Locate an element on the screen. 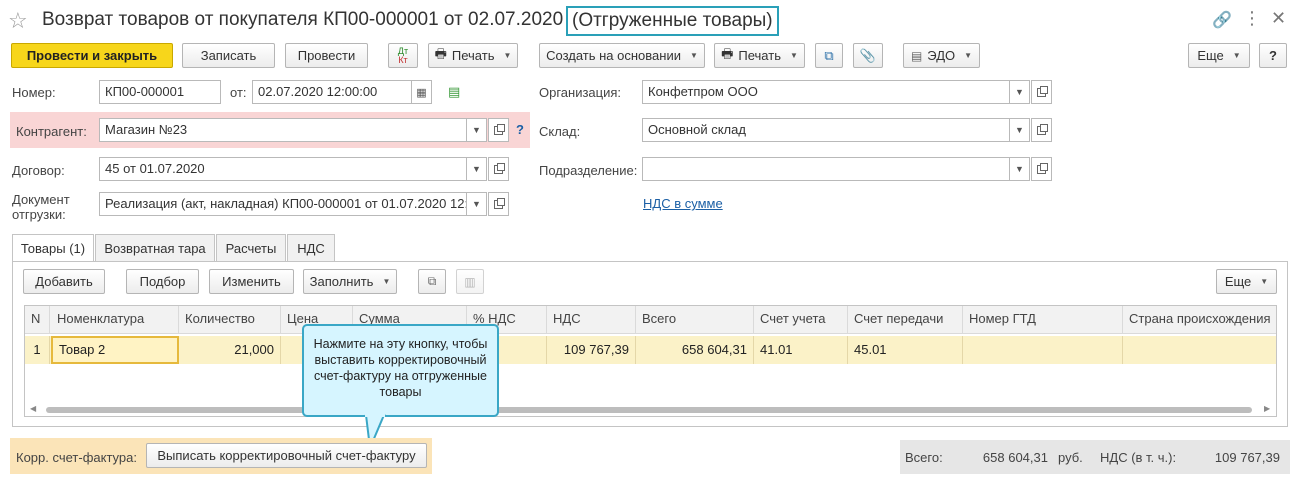 Image resolution: width=1301 pixels, height=485 pixels. save-button: Записать is located at coordinates (228, 55).